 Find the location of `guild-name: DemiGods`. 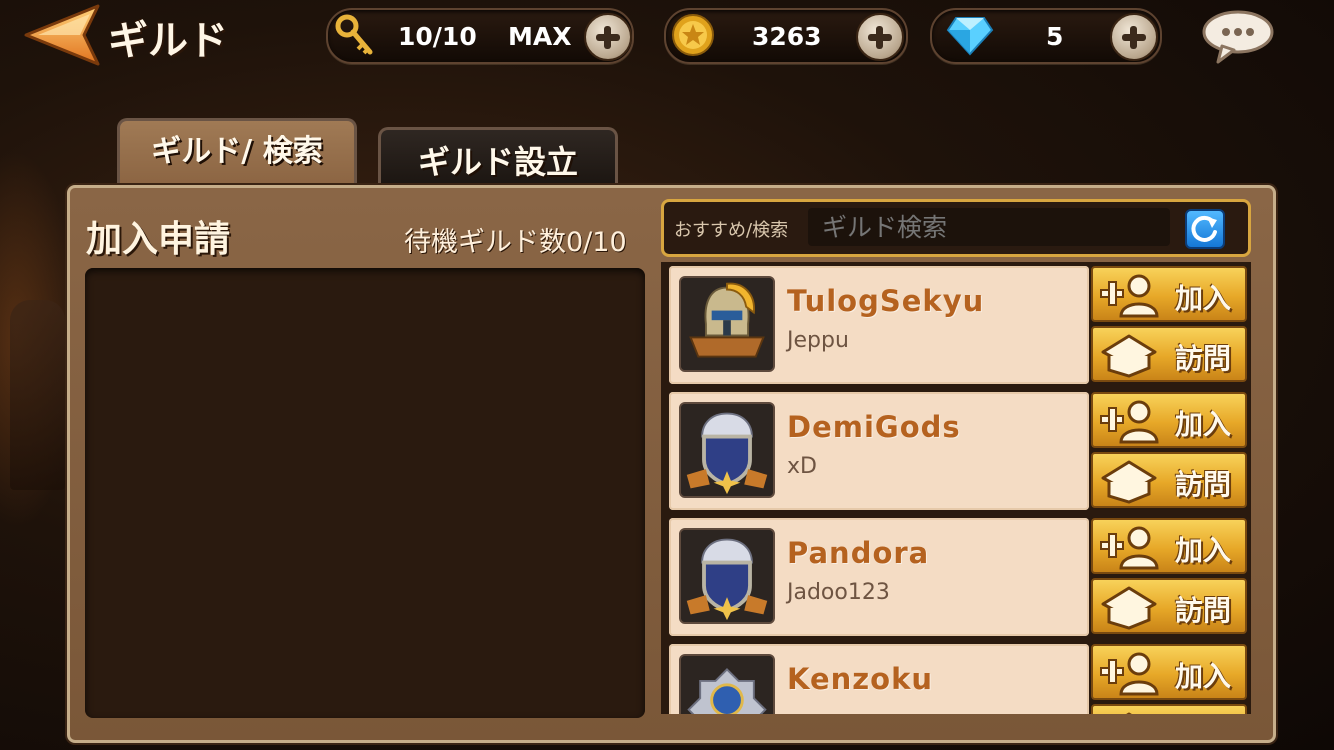

guild-name: DemiGods is located at coordinates (874, 427).